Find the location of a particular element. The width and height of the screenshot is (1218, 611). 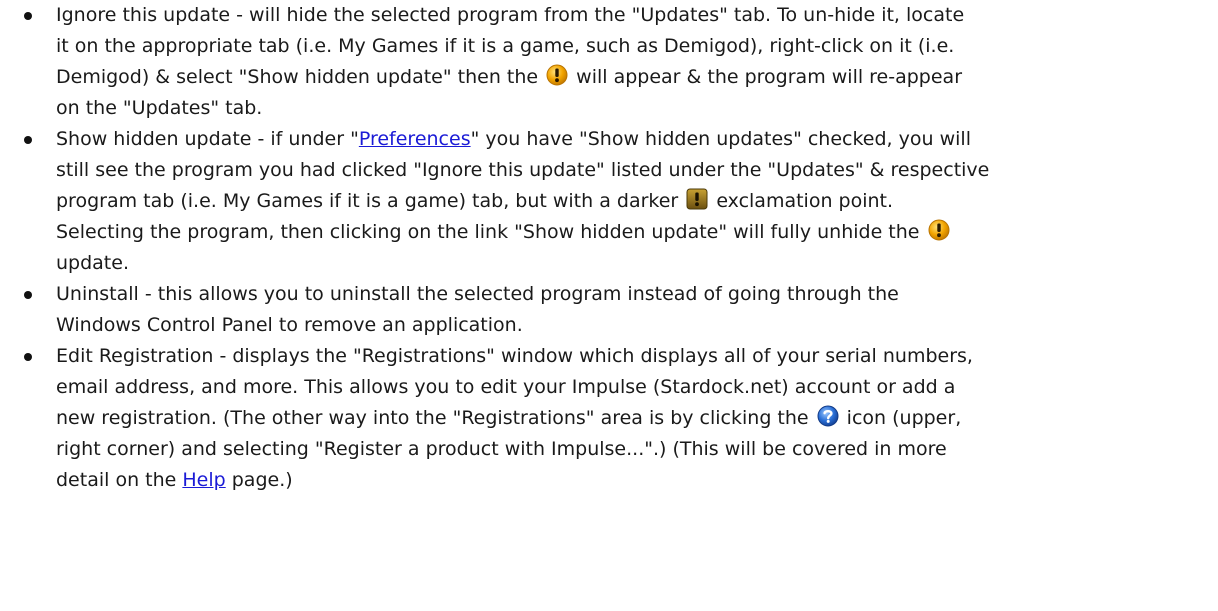

text-segment: will appear & the program will re-appear is located at coordinates (766, 77).